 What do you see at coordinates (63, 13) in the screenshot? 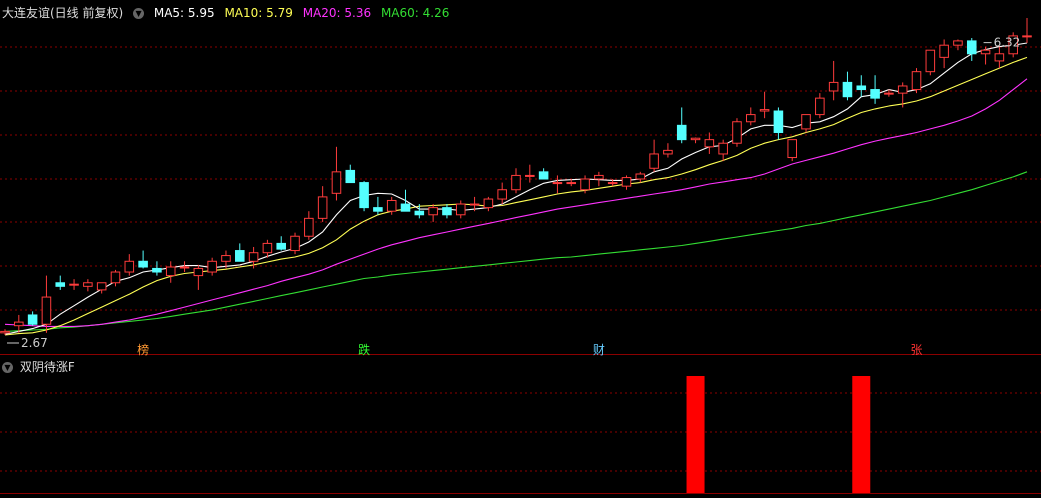
I see `stock-title: 大连友谊(日线 前复权)` at bounding box center [63, 13].